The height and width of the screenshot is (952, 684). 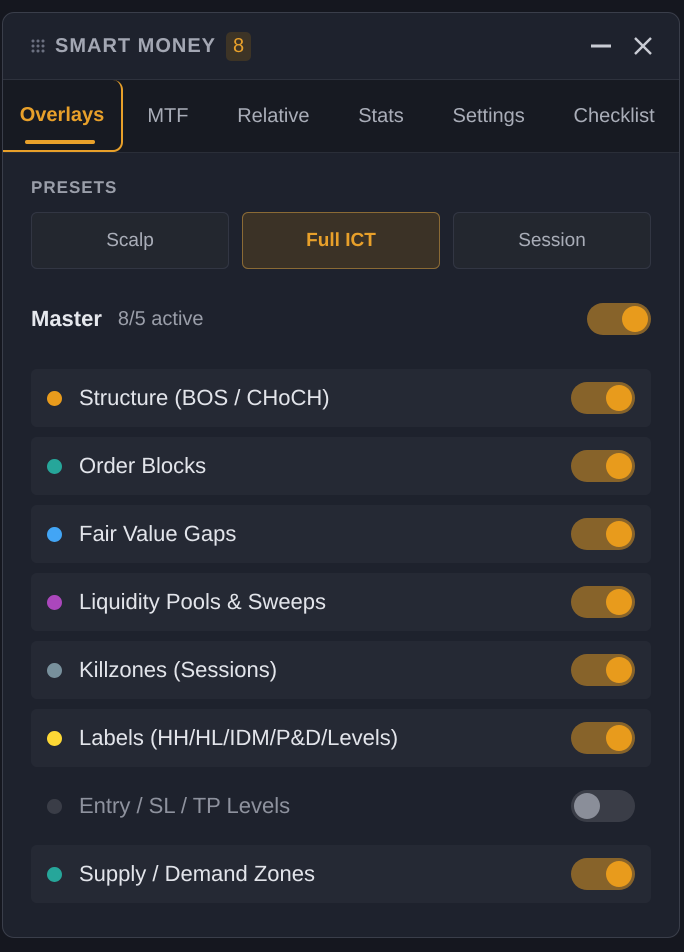 I want to click on overlay-label: Structure (BOS / CHoCH), so click(x=204, y=398).